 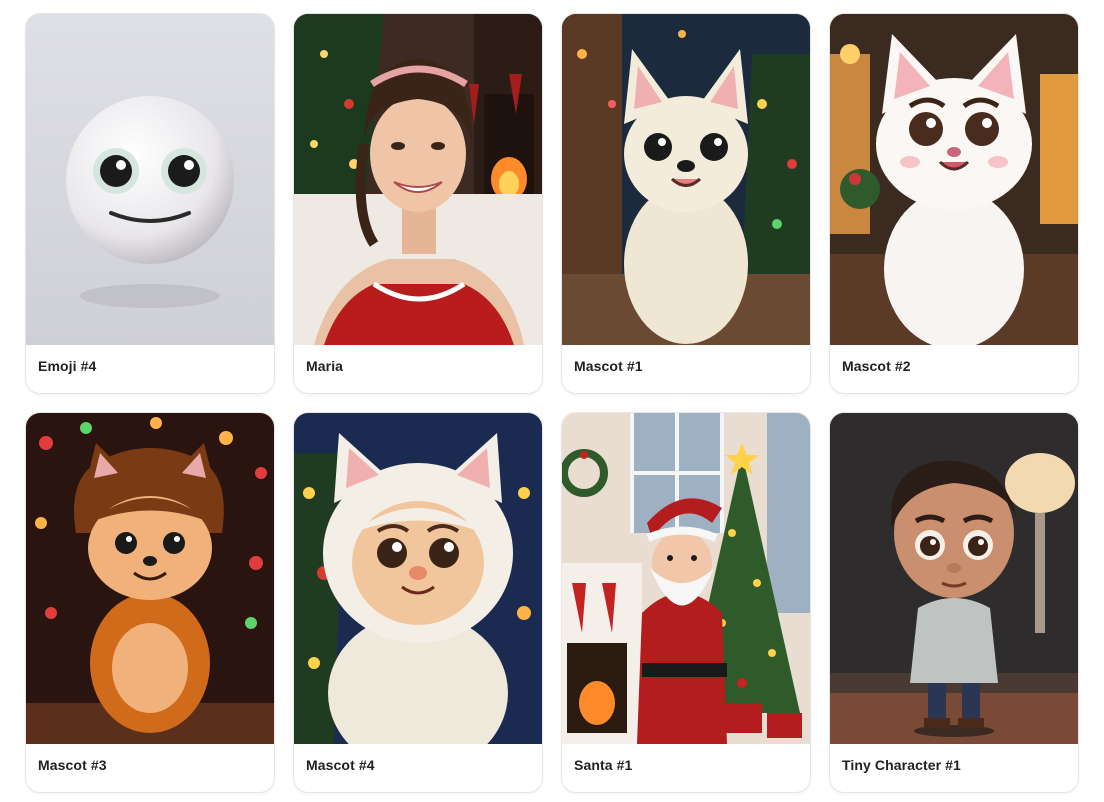 What do you see at coordinates (954, 179) in the screenshot?
I see `mascot-white-cat-thumbnail` at bounding box center [954, 179].